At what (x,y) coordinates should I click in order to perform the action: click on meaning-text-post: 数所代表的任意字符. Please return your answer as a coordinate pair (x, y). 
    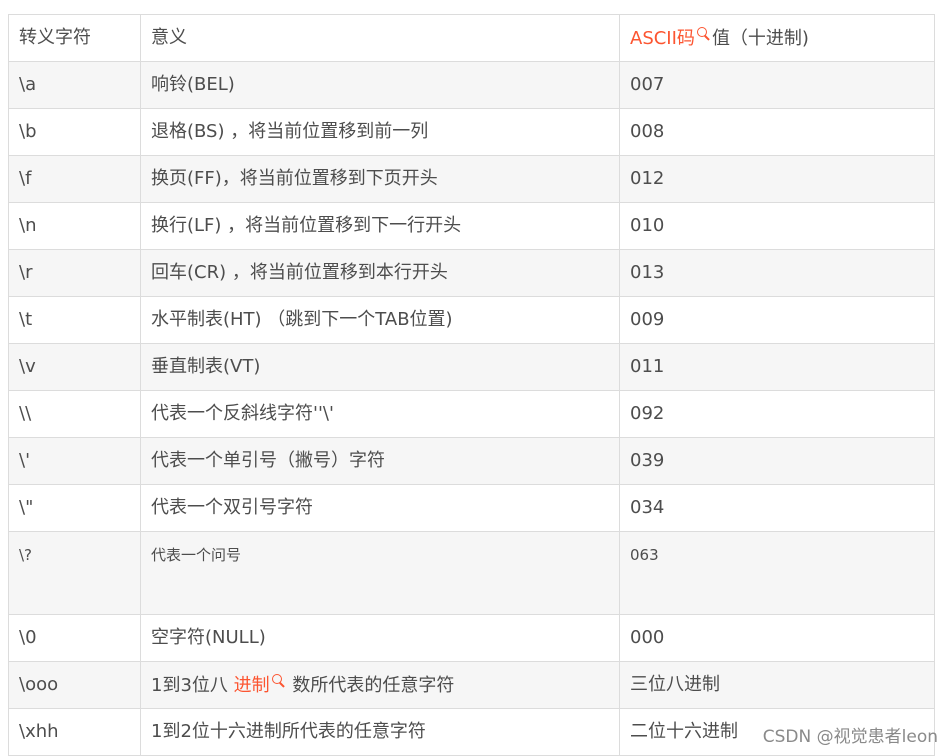
    Looking at the image, I should click on (370, 685).